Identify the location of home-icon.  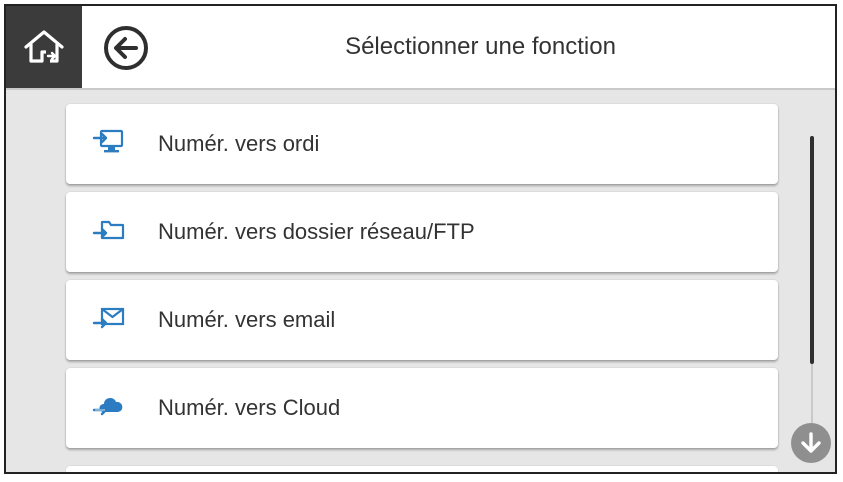
(44, 46).